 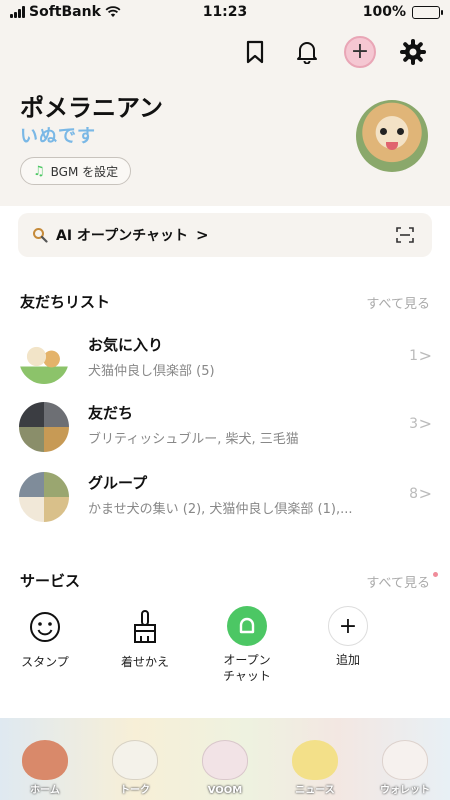 What do you see at coordinates (91, 105) in the screenshot?
I see `profile-name: ポメラニアン` at bounding box center [91, 105].